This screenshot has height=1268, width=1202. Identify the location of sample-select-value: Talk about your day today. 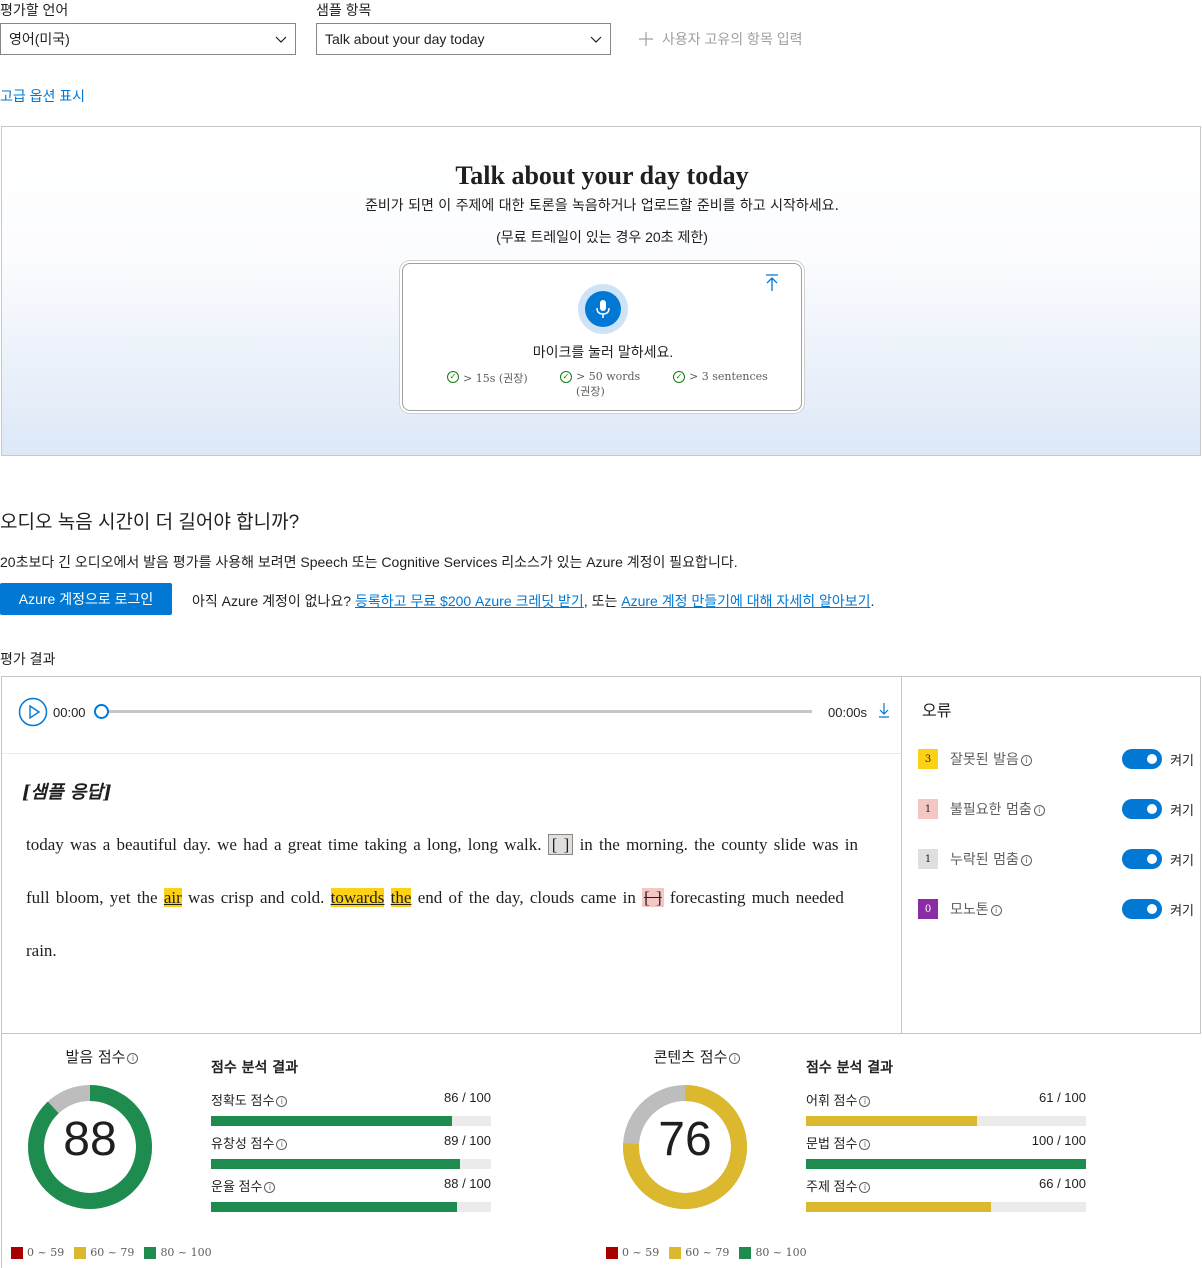
(405, 39).